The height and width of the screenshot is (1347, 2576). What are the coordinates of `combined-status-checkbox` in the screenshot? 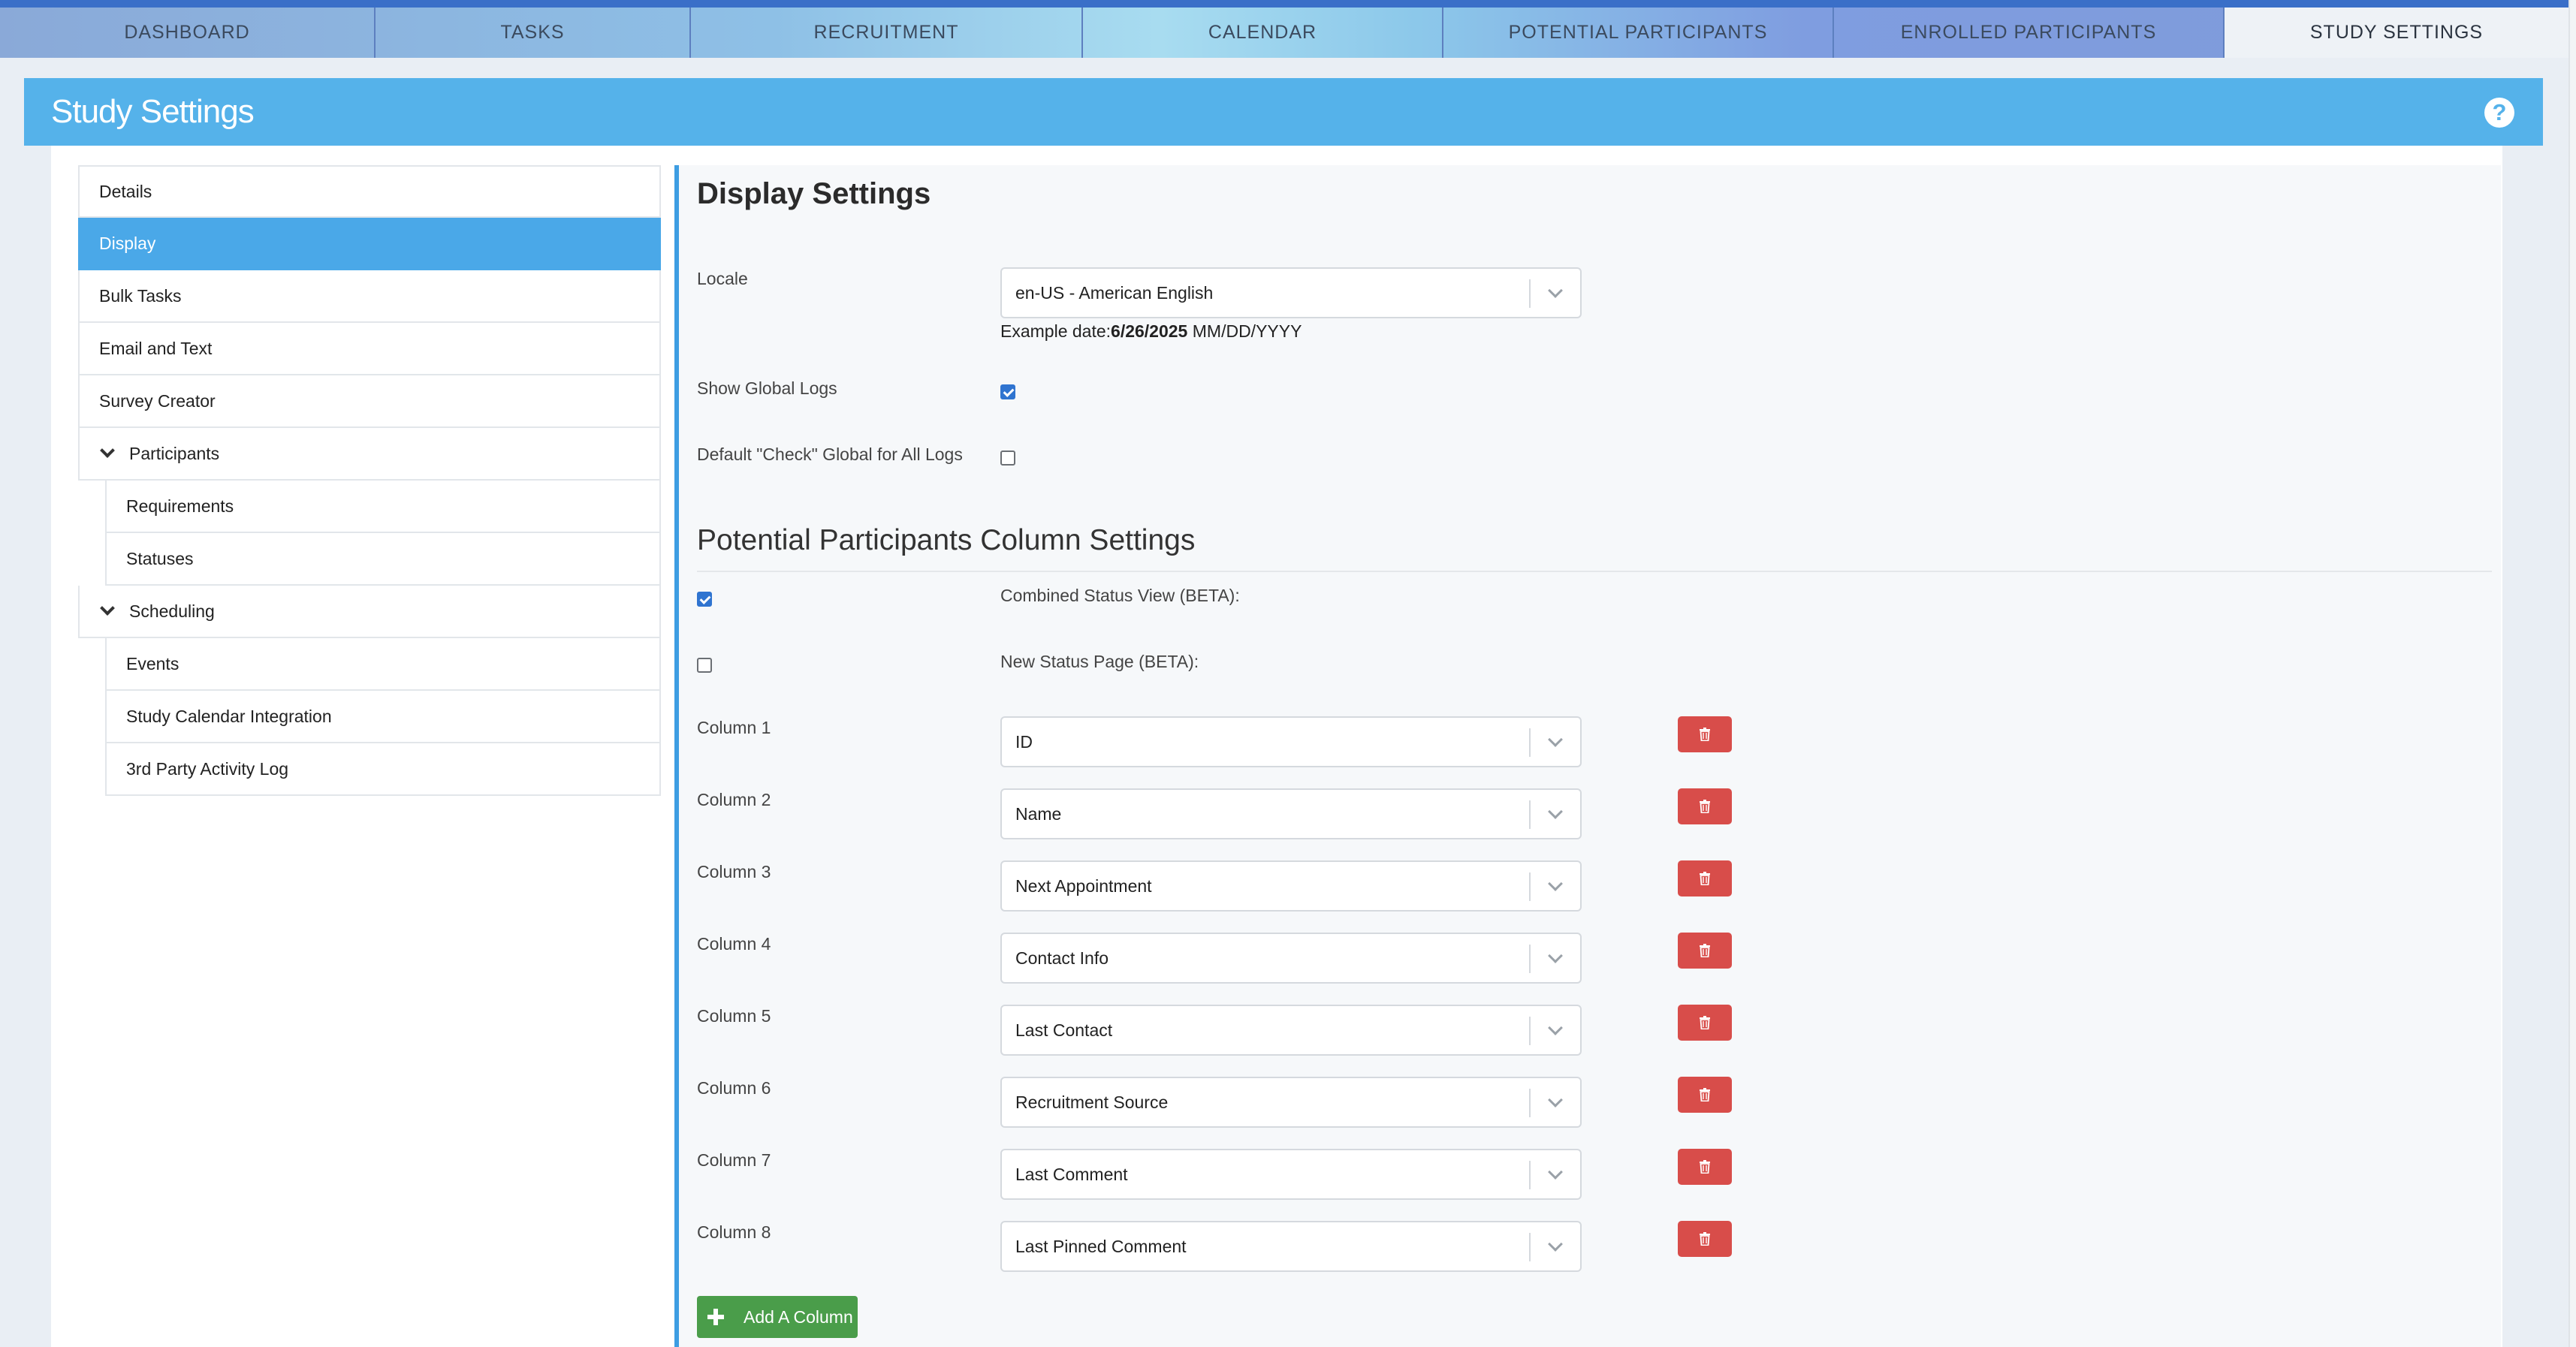 It's located at (705, 600).